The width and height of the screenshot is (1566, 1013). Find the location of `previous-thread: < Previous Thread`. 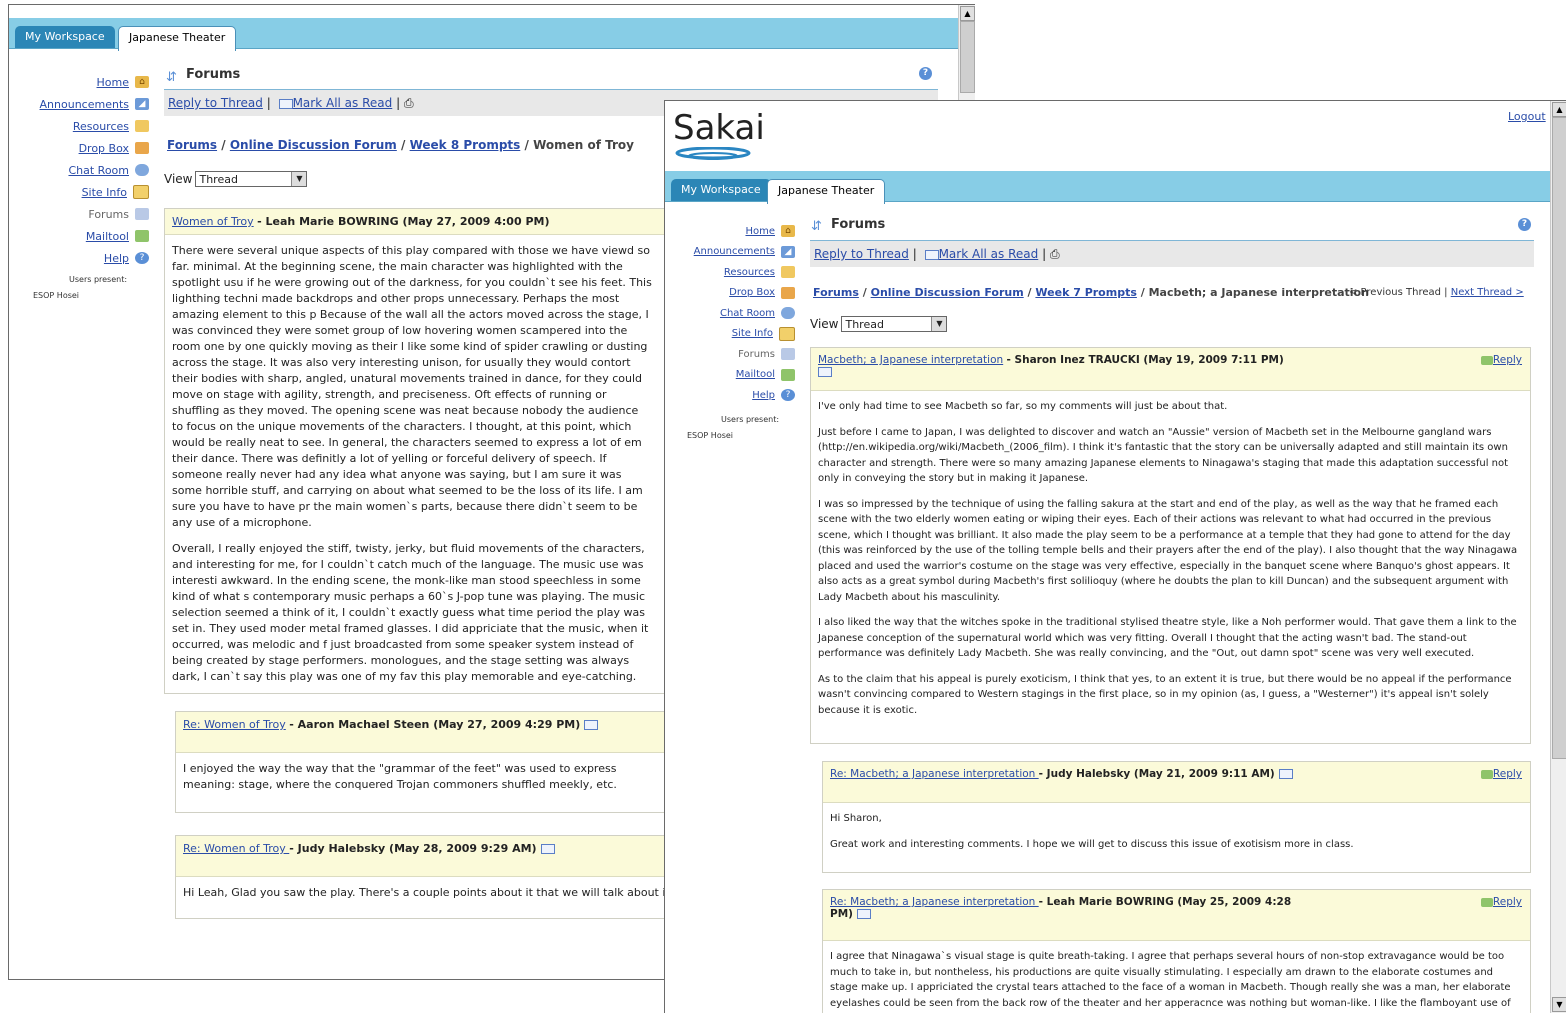

previous-thread: < Previous Thread is located at coordinates (1395, 292).